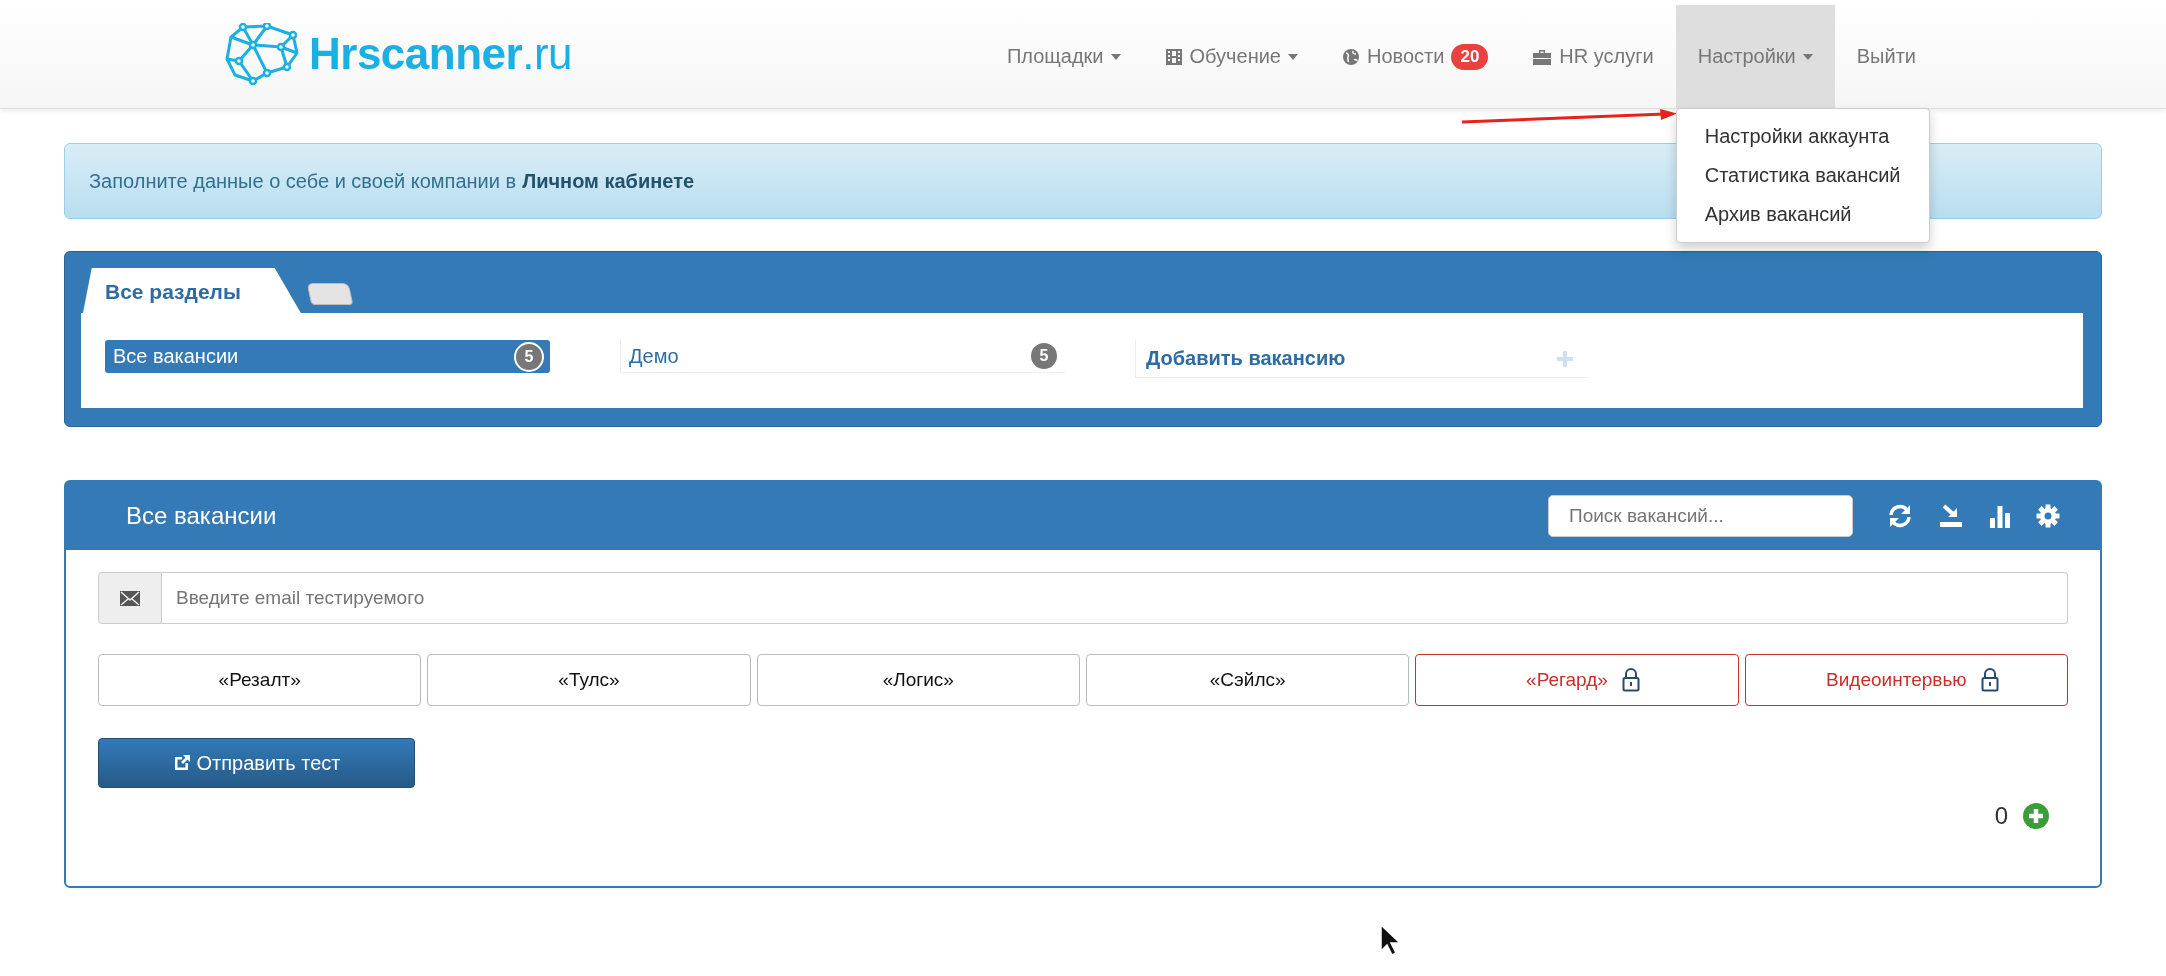  What do you see at coordinates (1115, 598) in the screenshot?
I see `email-field: Введите email тестируемого` at bounding box center [1115, 598].